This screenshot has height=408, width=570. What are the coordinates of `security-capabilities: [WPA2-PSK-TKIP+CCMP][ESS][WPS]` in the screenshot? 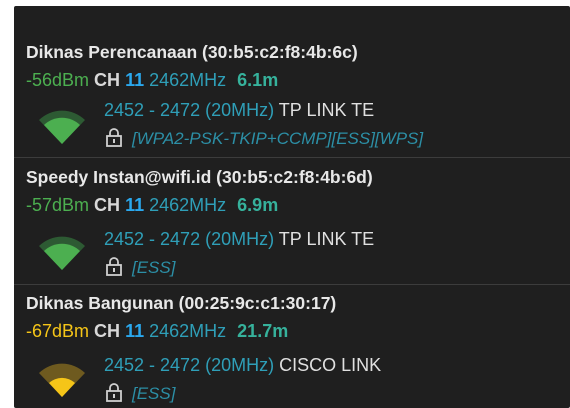 It's located at (278, 138).